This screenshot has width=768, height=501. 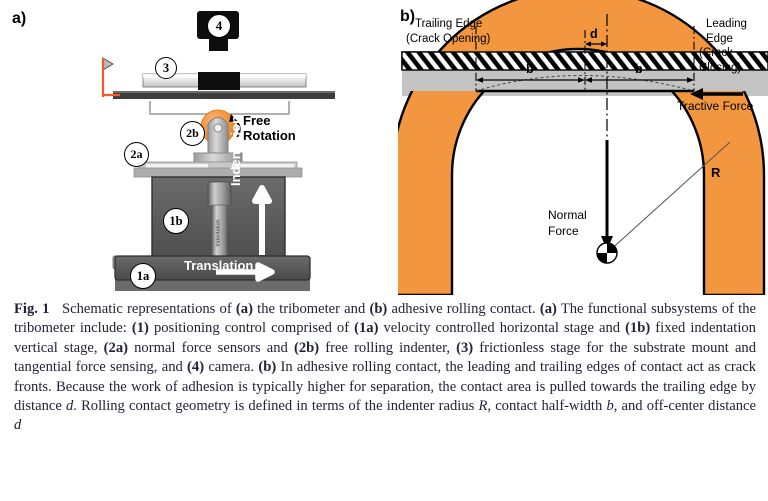 I want to click on caption-segment: (2b), so click(x=307, y=347).